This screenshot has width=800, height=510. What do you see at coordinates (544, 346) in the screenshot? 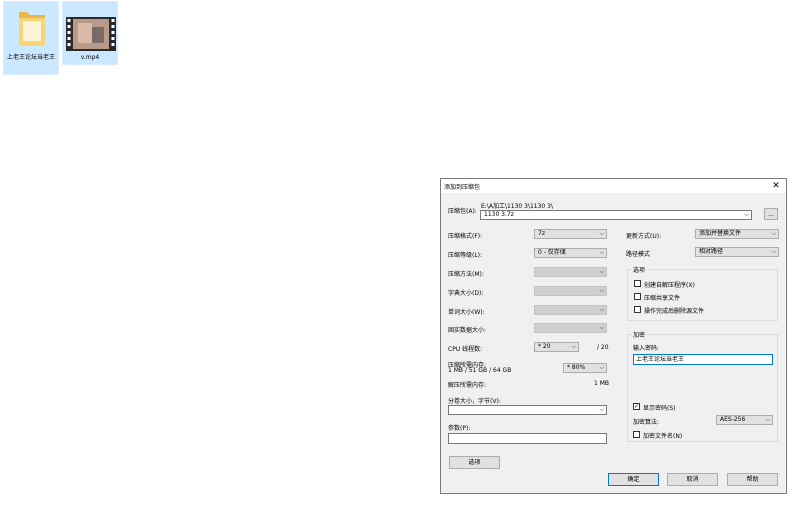
I see `cpu-value: * 20` at bounding box center [544, 346].